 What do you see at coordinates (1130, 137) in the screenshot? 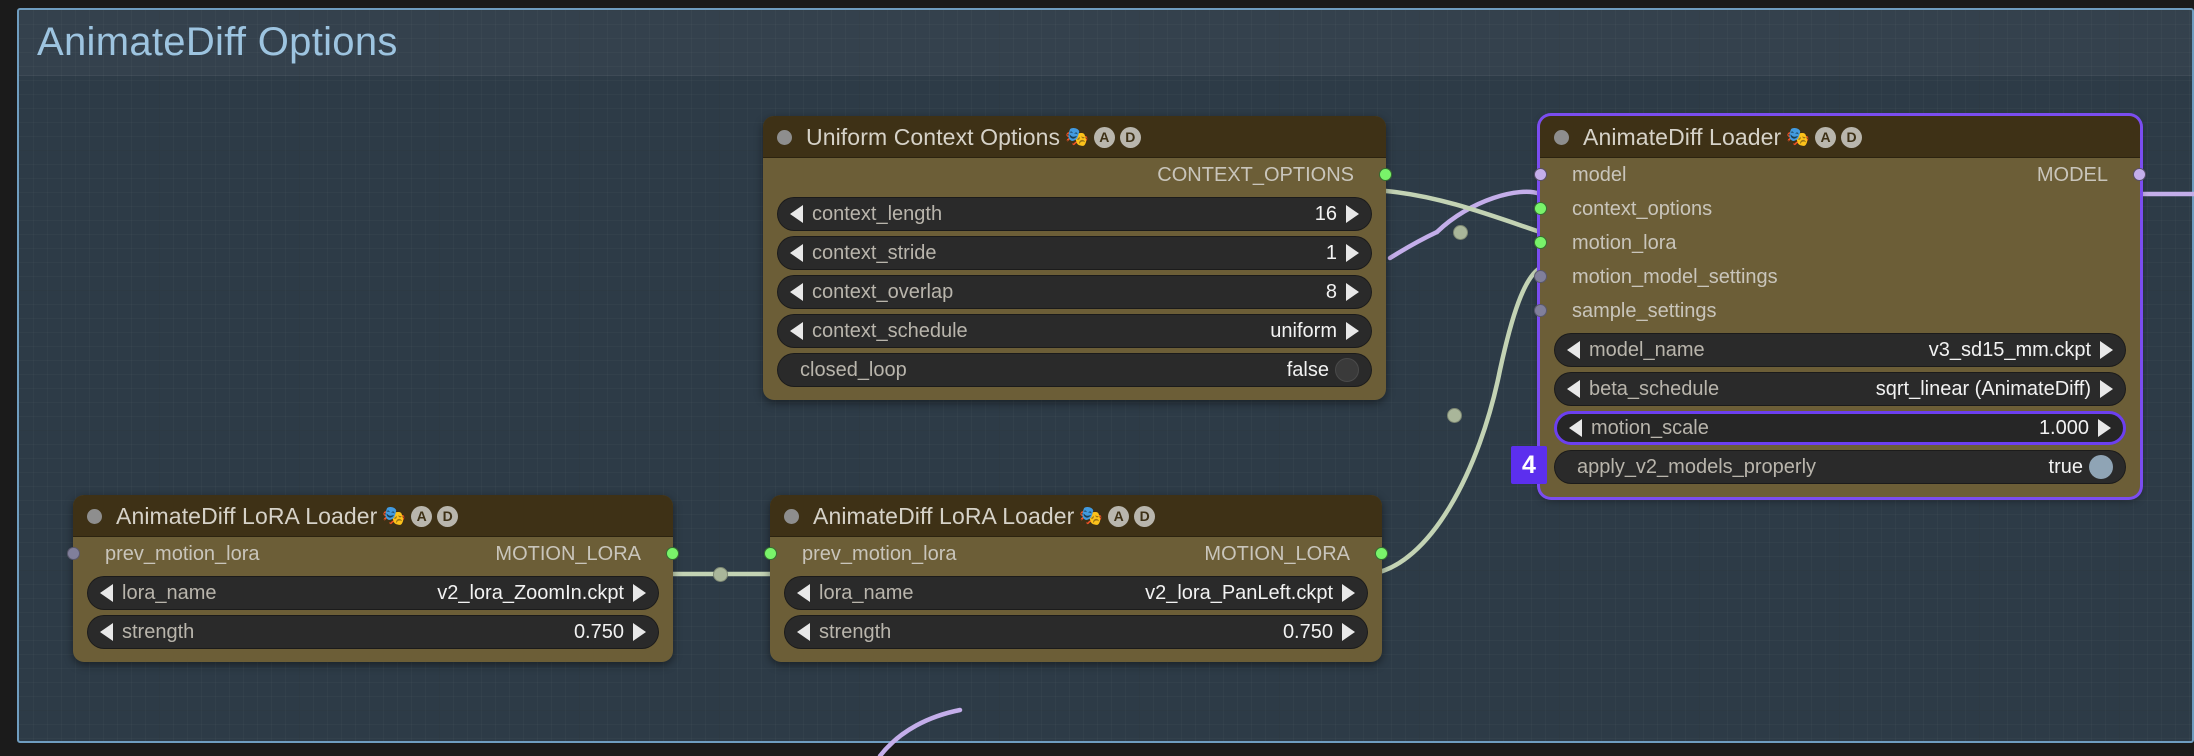
I see `badge-d-icon: D` at bounding box center [1130, 137].